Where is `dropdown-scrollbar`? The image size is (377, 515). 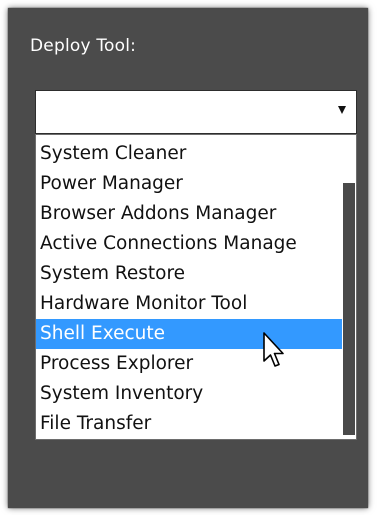 dropdown-scrollbar is located at coordinates (349, 287).